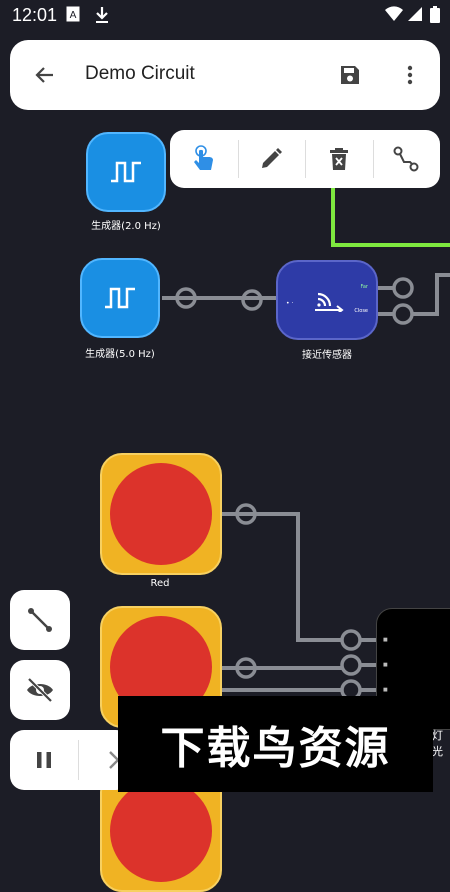 The image size is (450, 892). I want to click on visibility-toggle-button, so click(40, 690).